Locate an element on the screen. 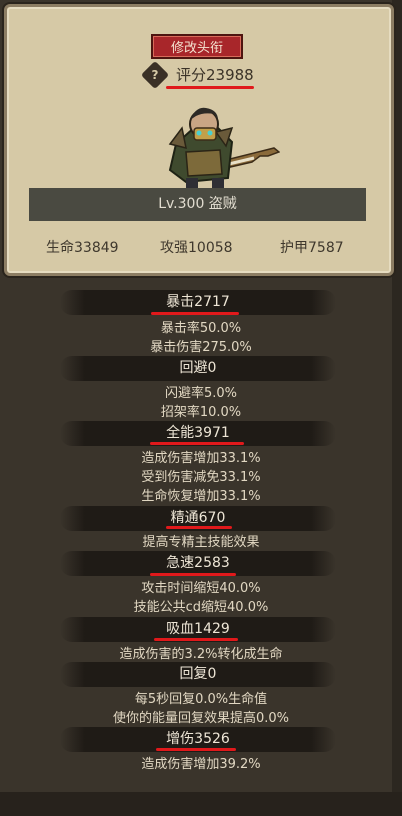 This screenshot has height=816, width=402. bottom-bar is located at coordinates (201, 804).